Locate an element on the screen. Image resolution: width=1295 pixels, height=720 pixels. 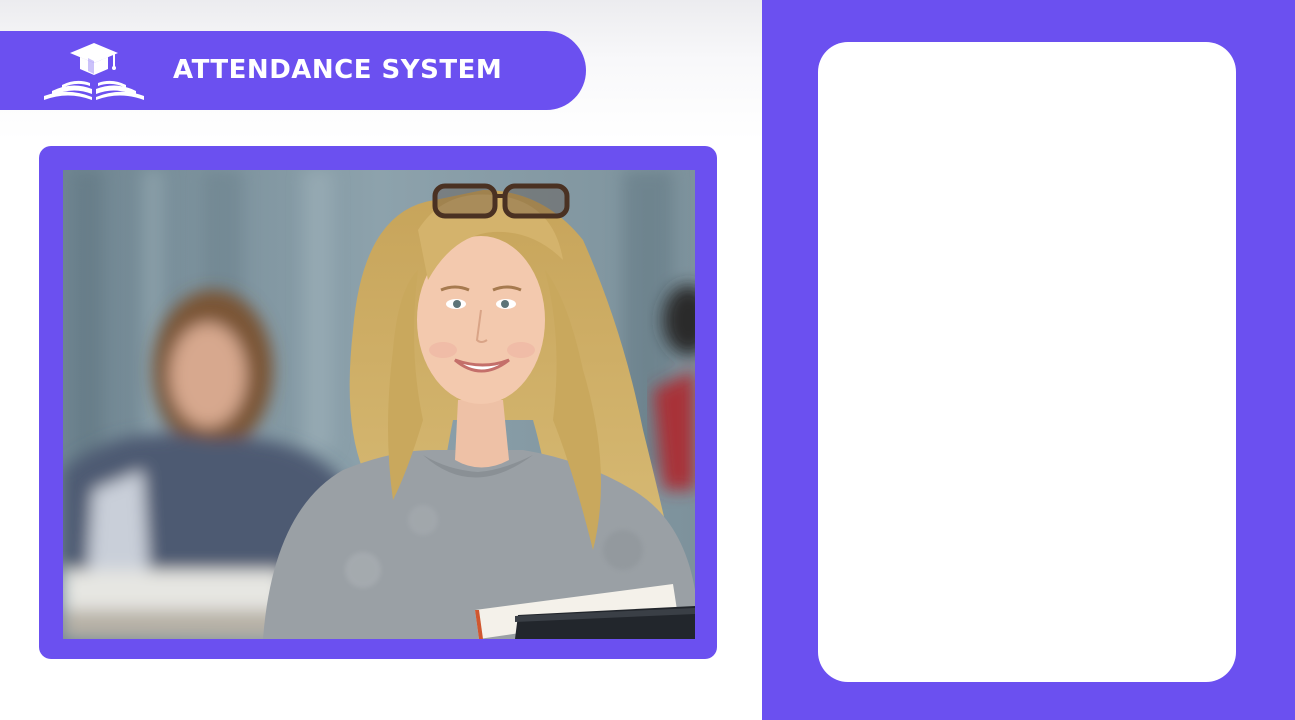
app-title: ATTENDANCE SYSTEM is located at coordinates (338, 70).